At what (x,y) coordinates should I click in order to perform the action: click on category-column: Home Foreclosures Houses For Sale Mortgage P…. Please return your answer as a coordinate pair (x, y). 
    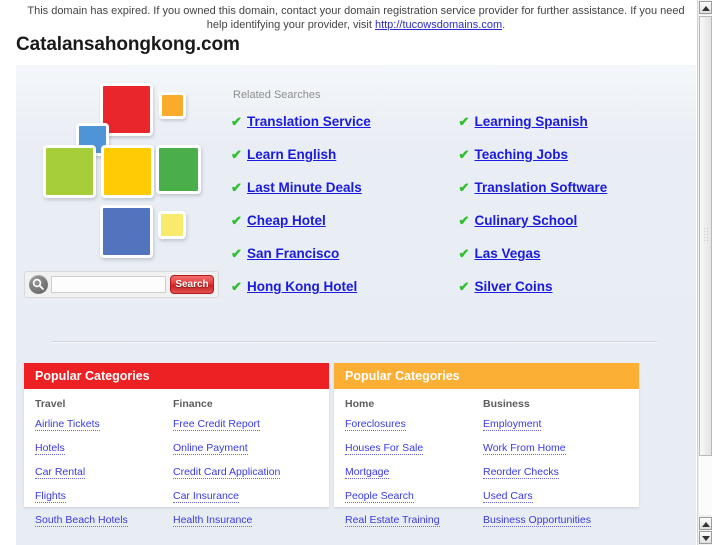
    Looking at the image, I should click on (414, 468).